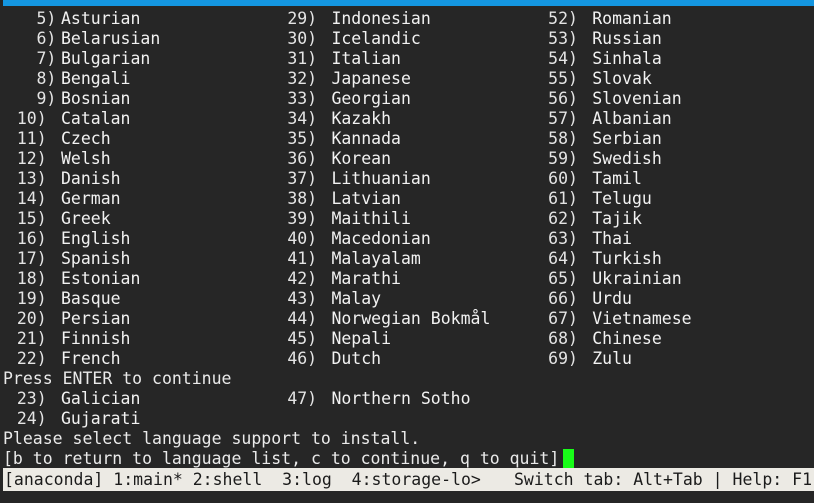 The image size is (814, 503). I want to click on list-item-number-17: 17), so click(31, 258).